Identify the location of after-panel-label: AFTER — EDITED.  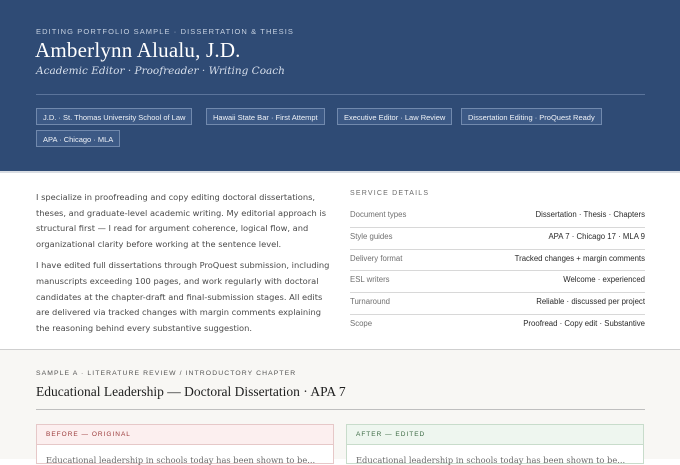
(495, 435).